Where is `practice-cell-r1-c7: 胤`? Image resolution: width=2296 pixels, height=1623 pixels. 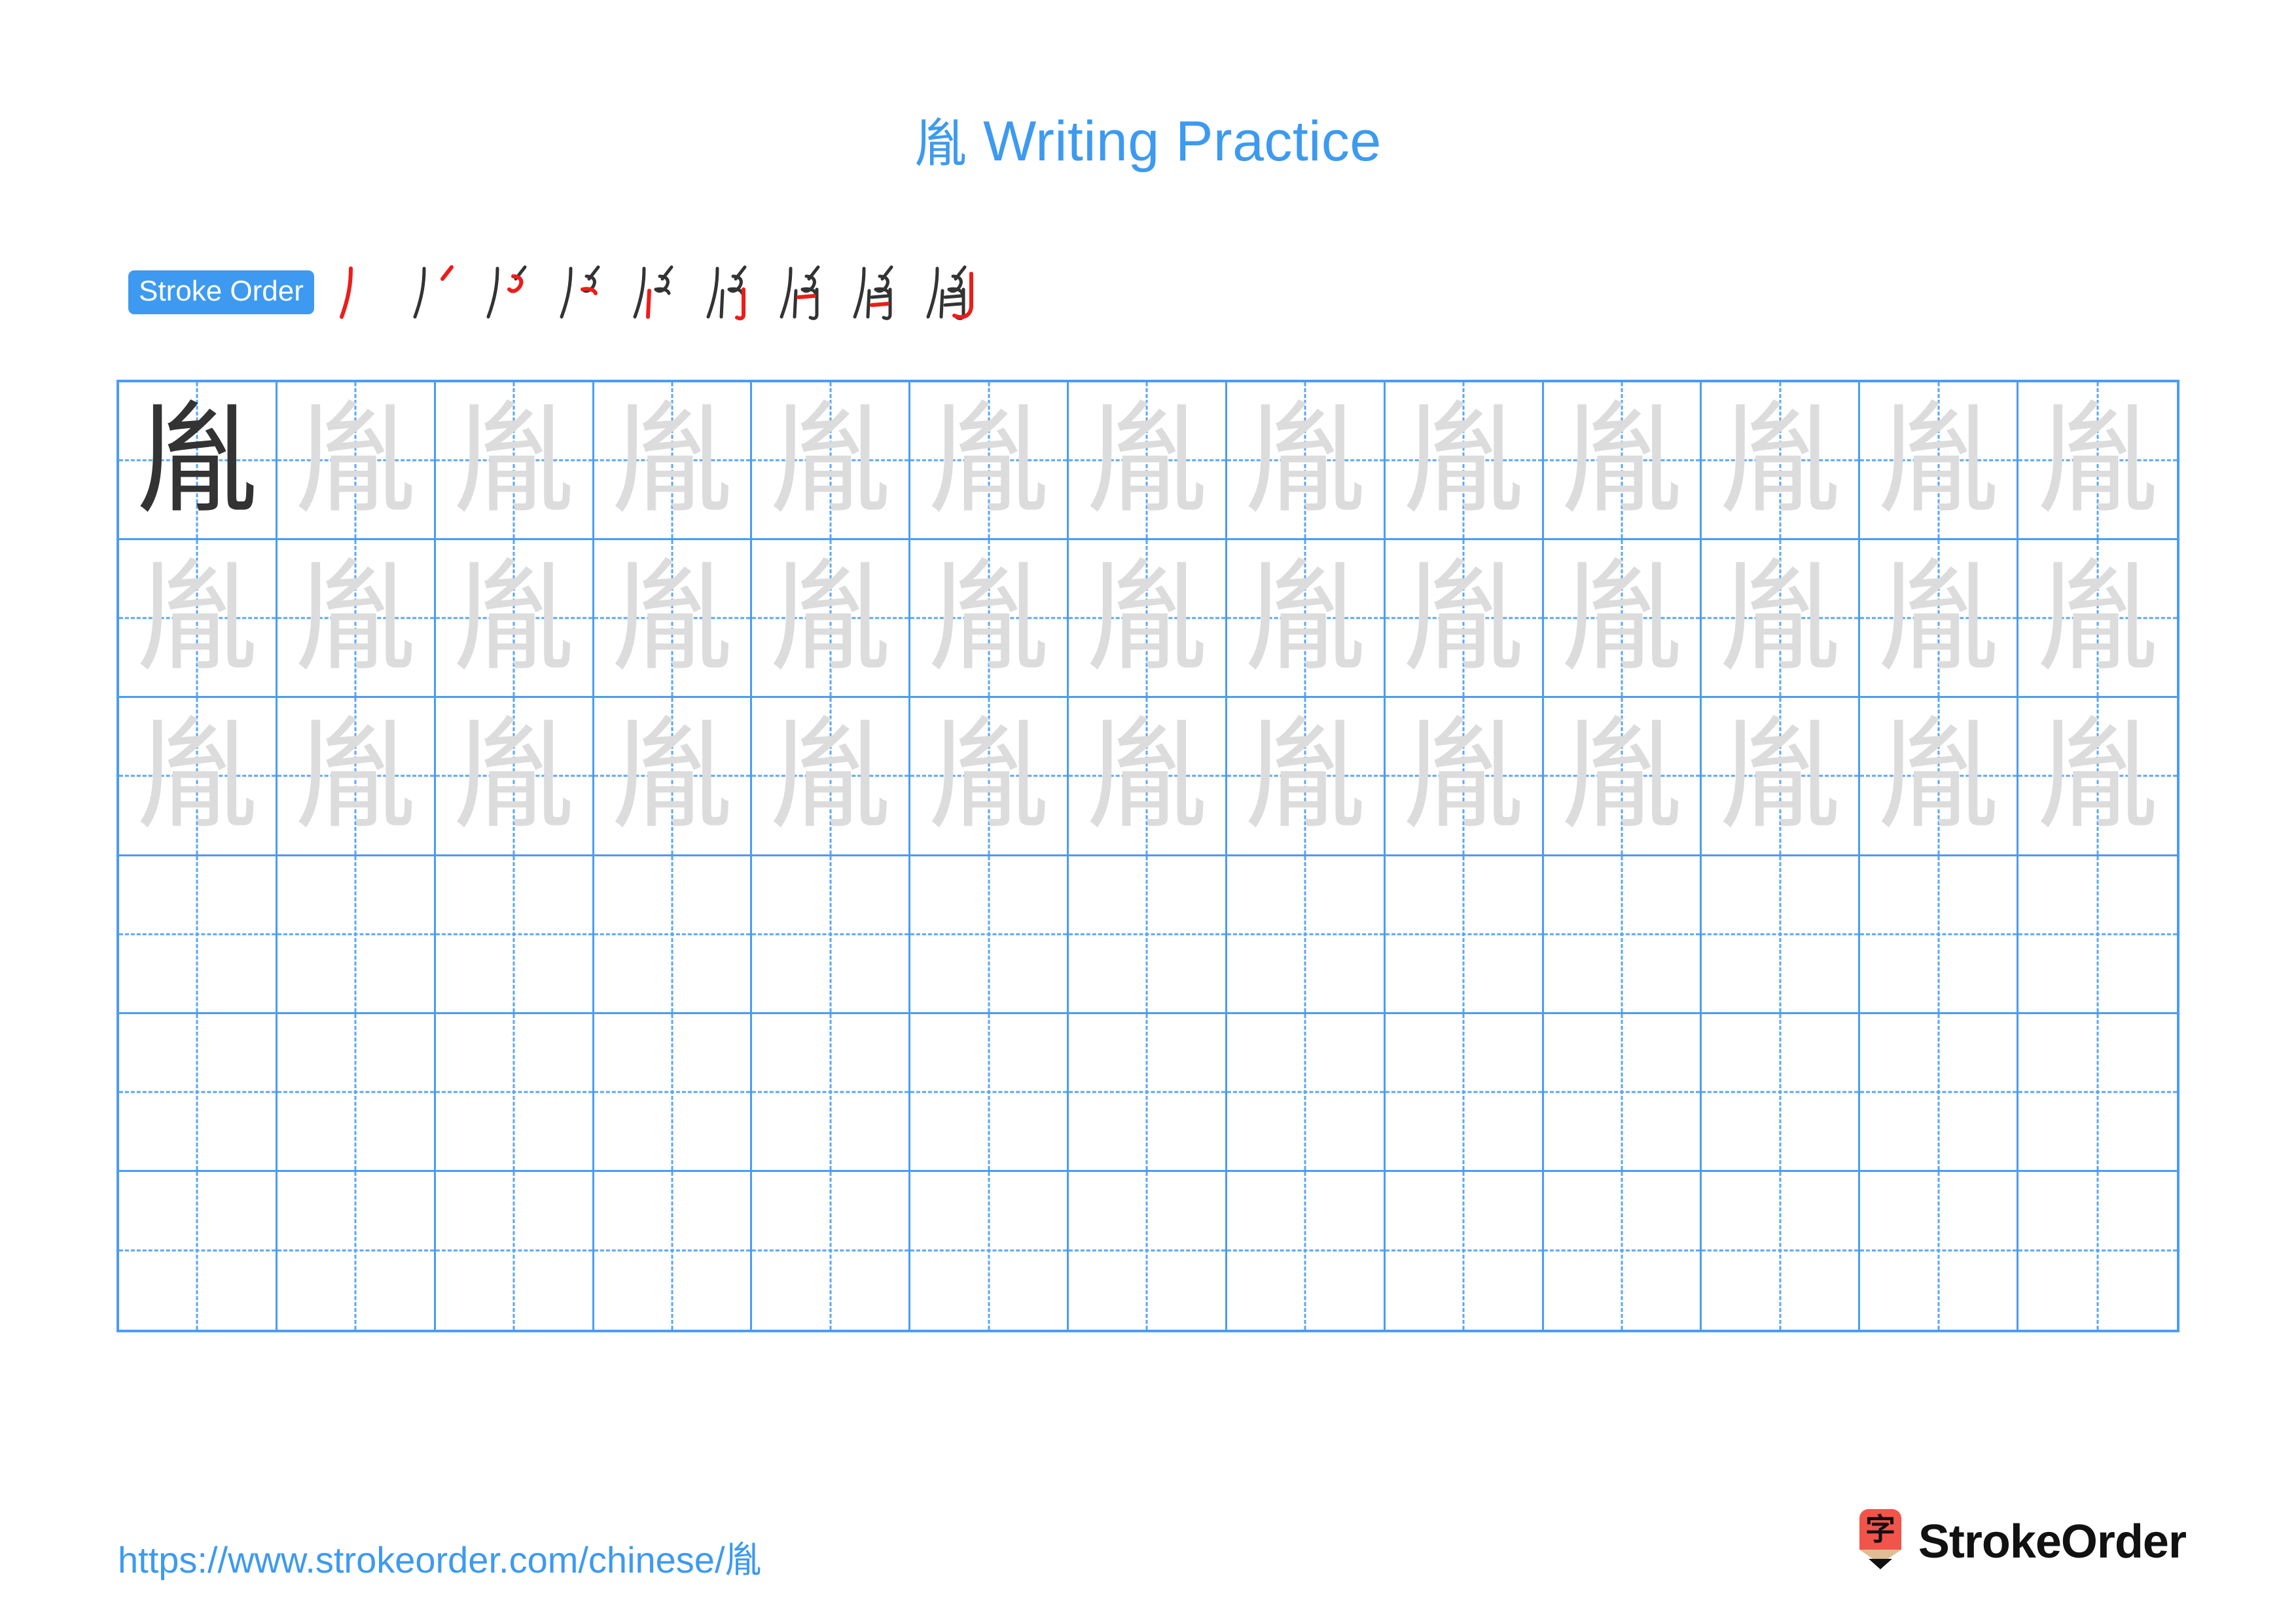
practice-cell-r1-c7: 胤 is located at coordinates (1148, 461).